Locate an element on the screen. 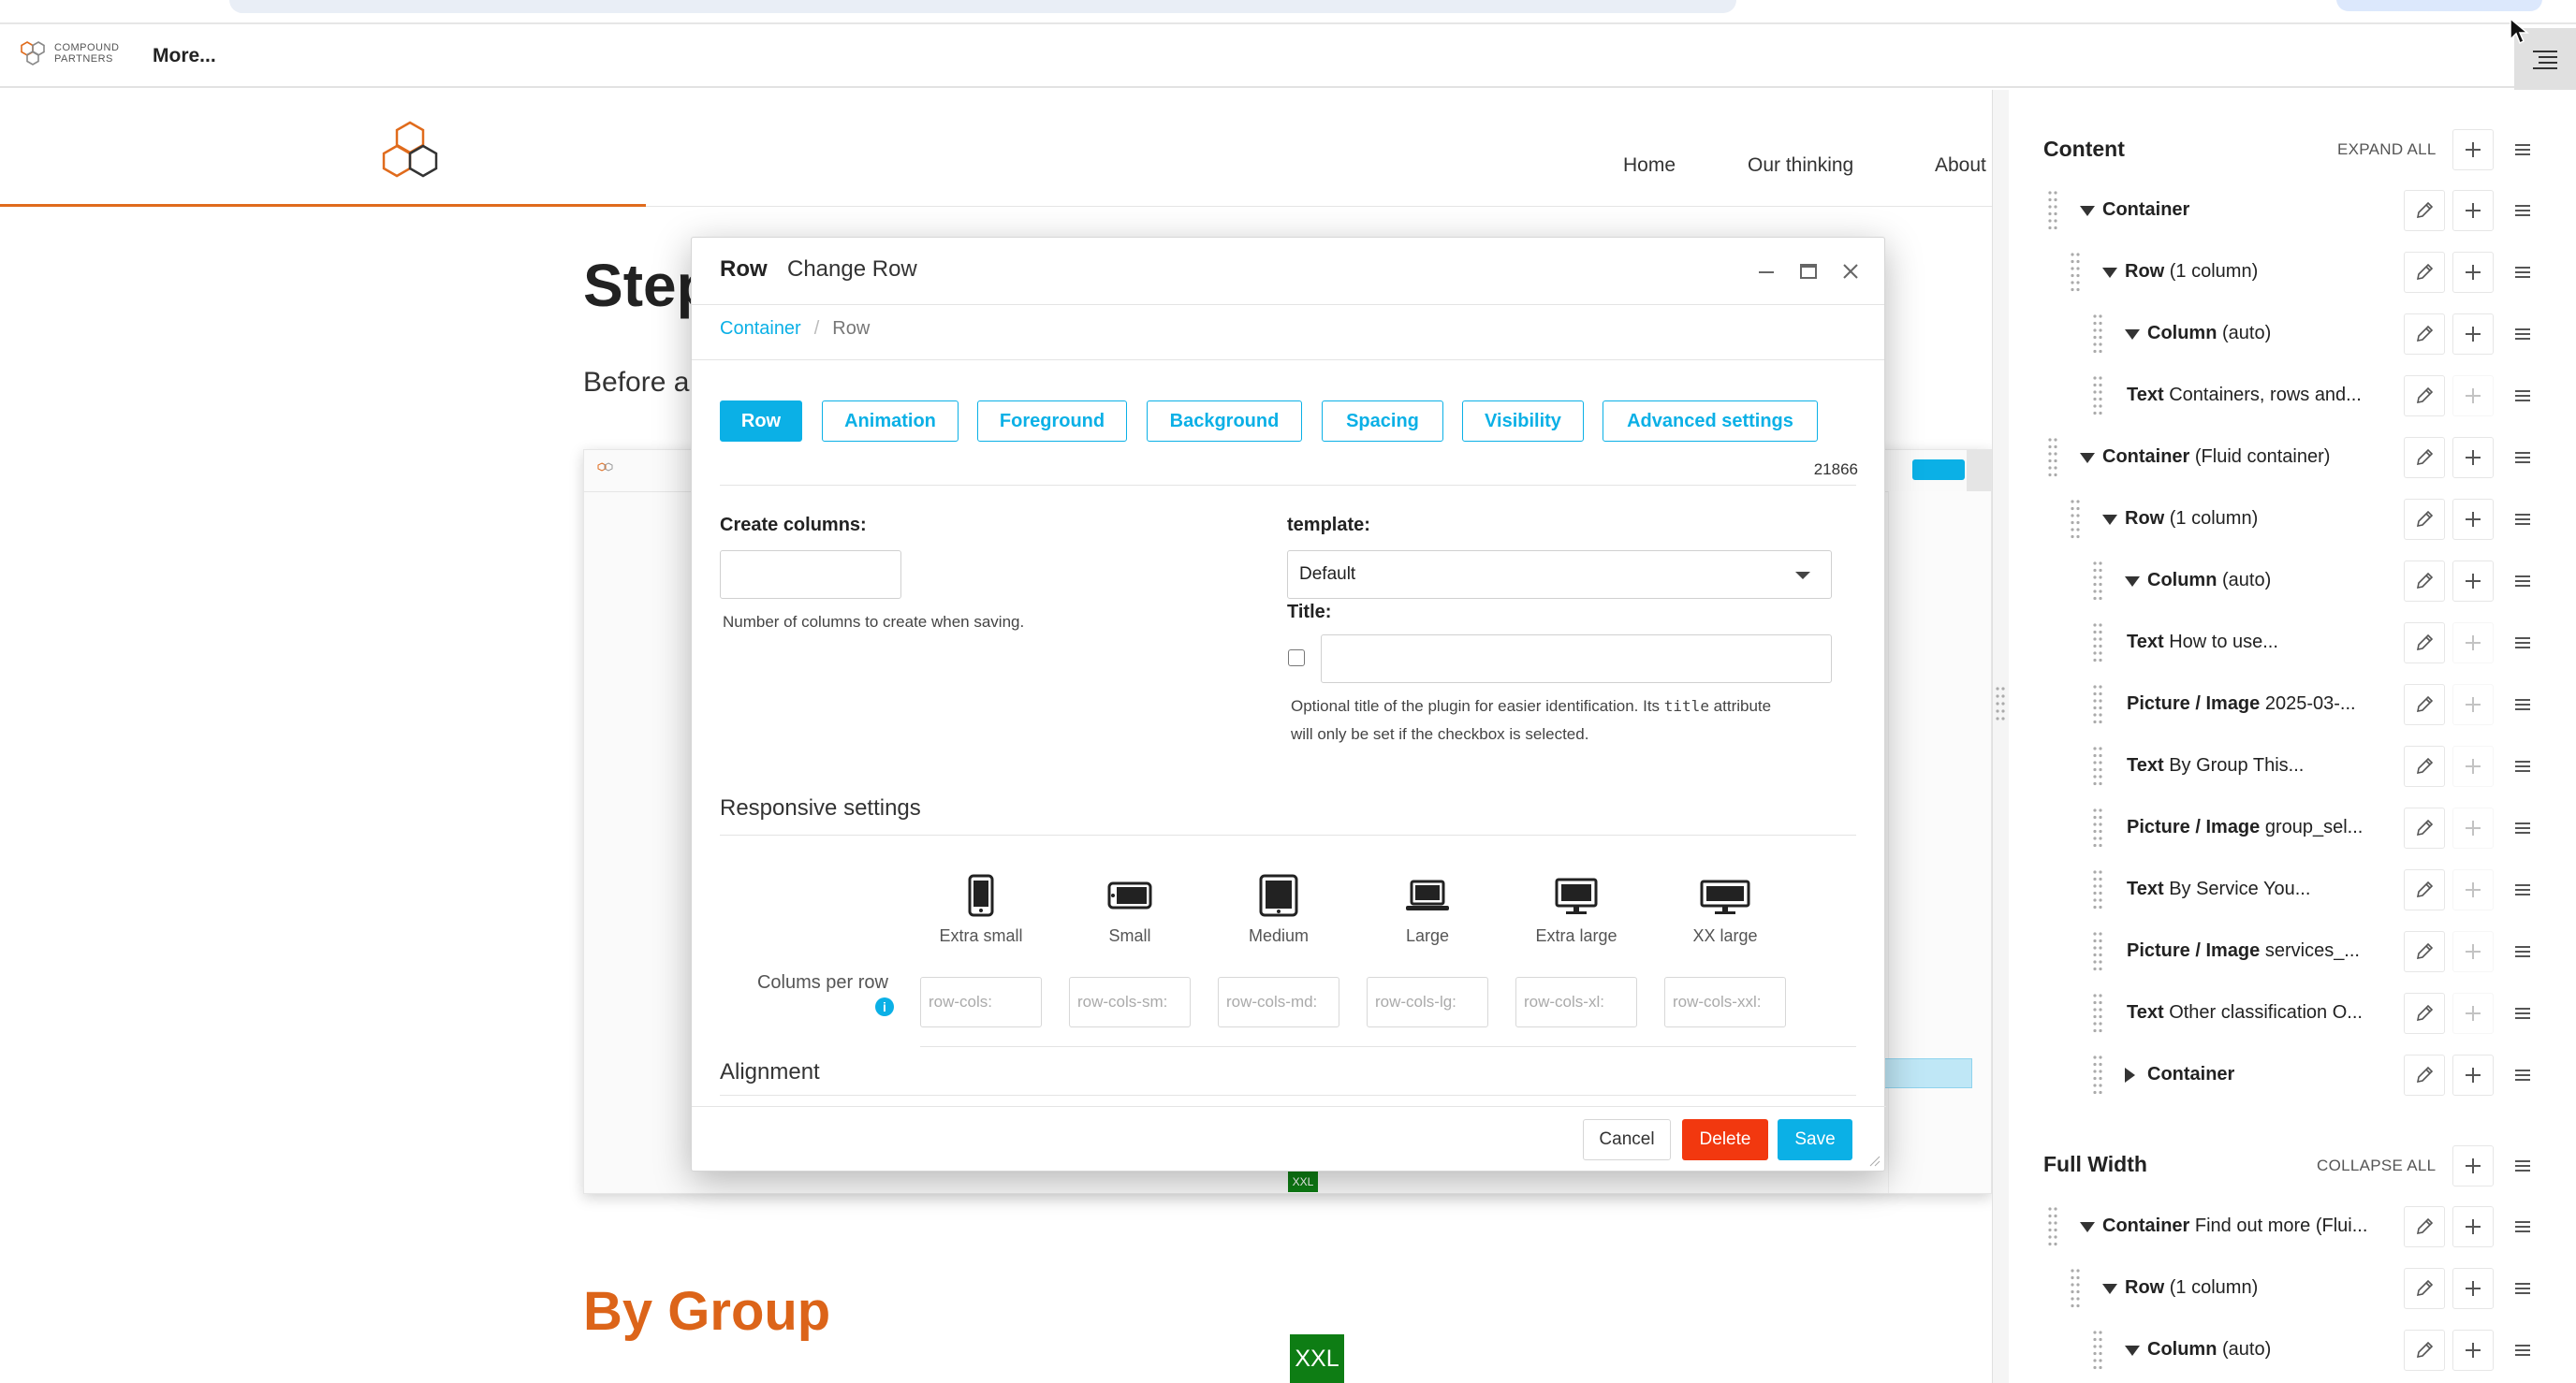 This screenshot has width=2576, height=1383. tab-animation: Animation is located at coordinates (890, 421).